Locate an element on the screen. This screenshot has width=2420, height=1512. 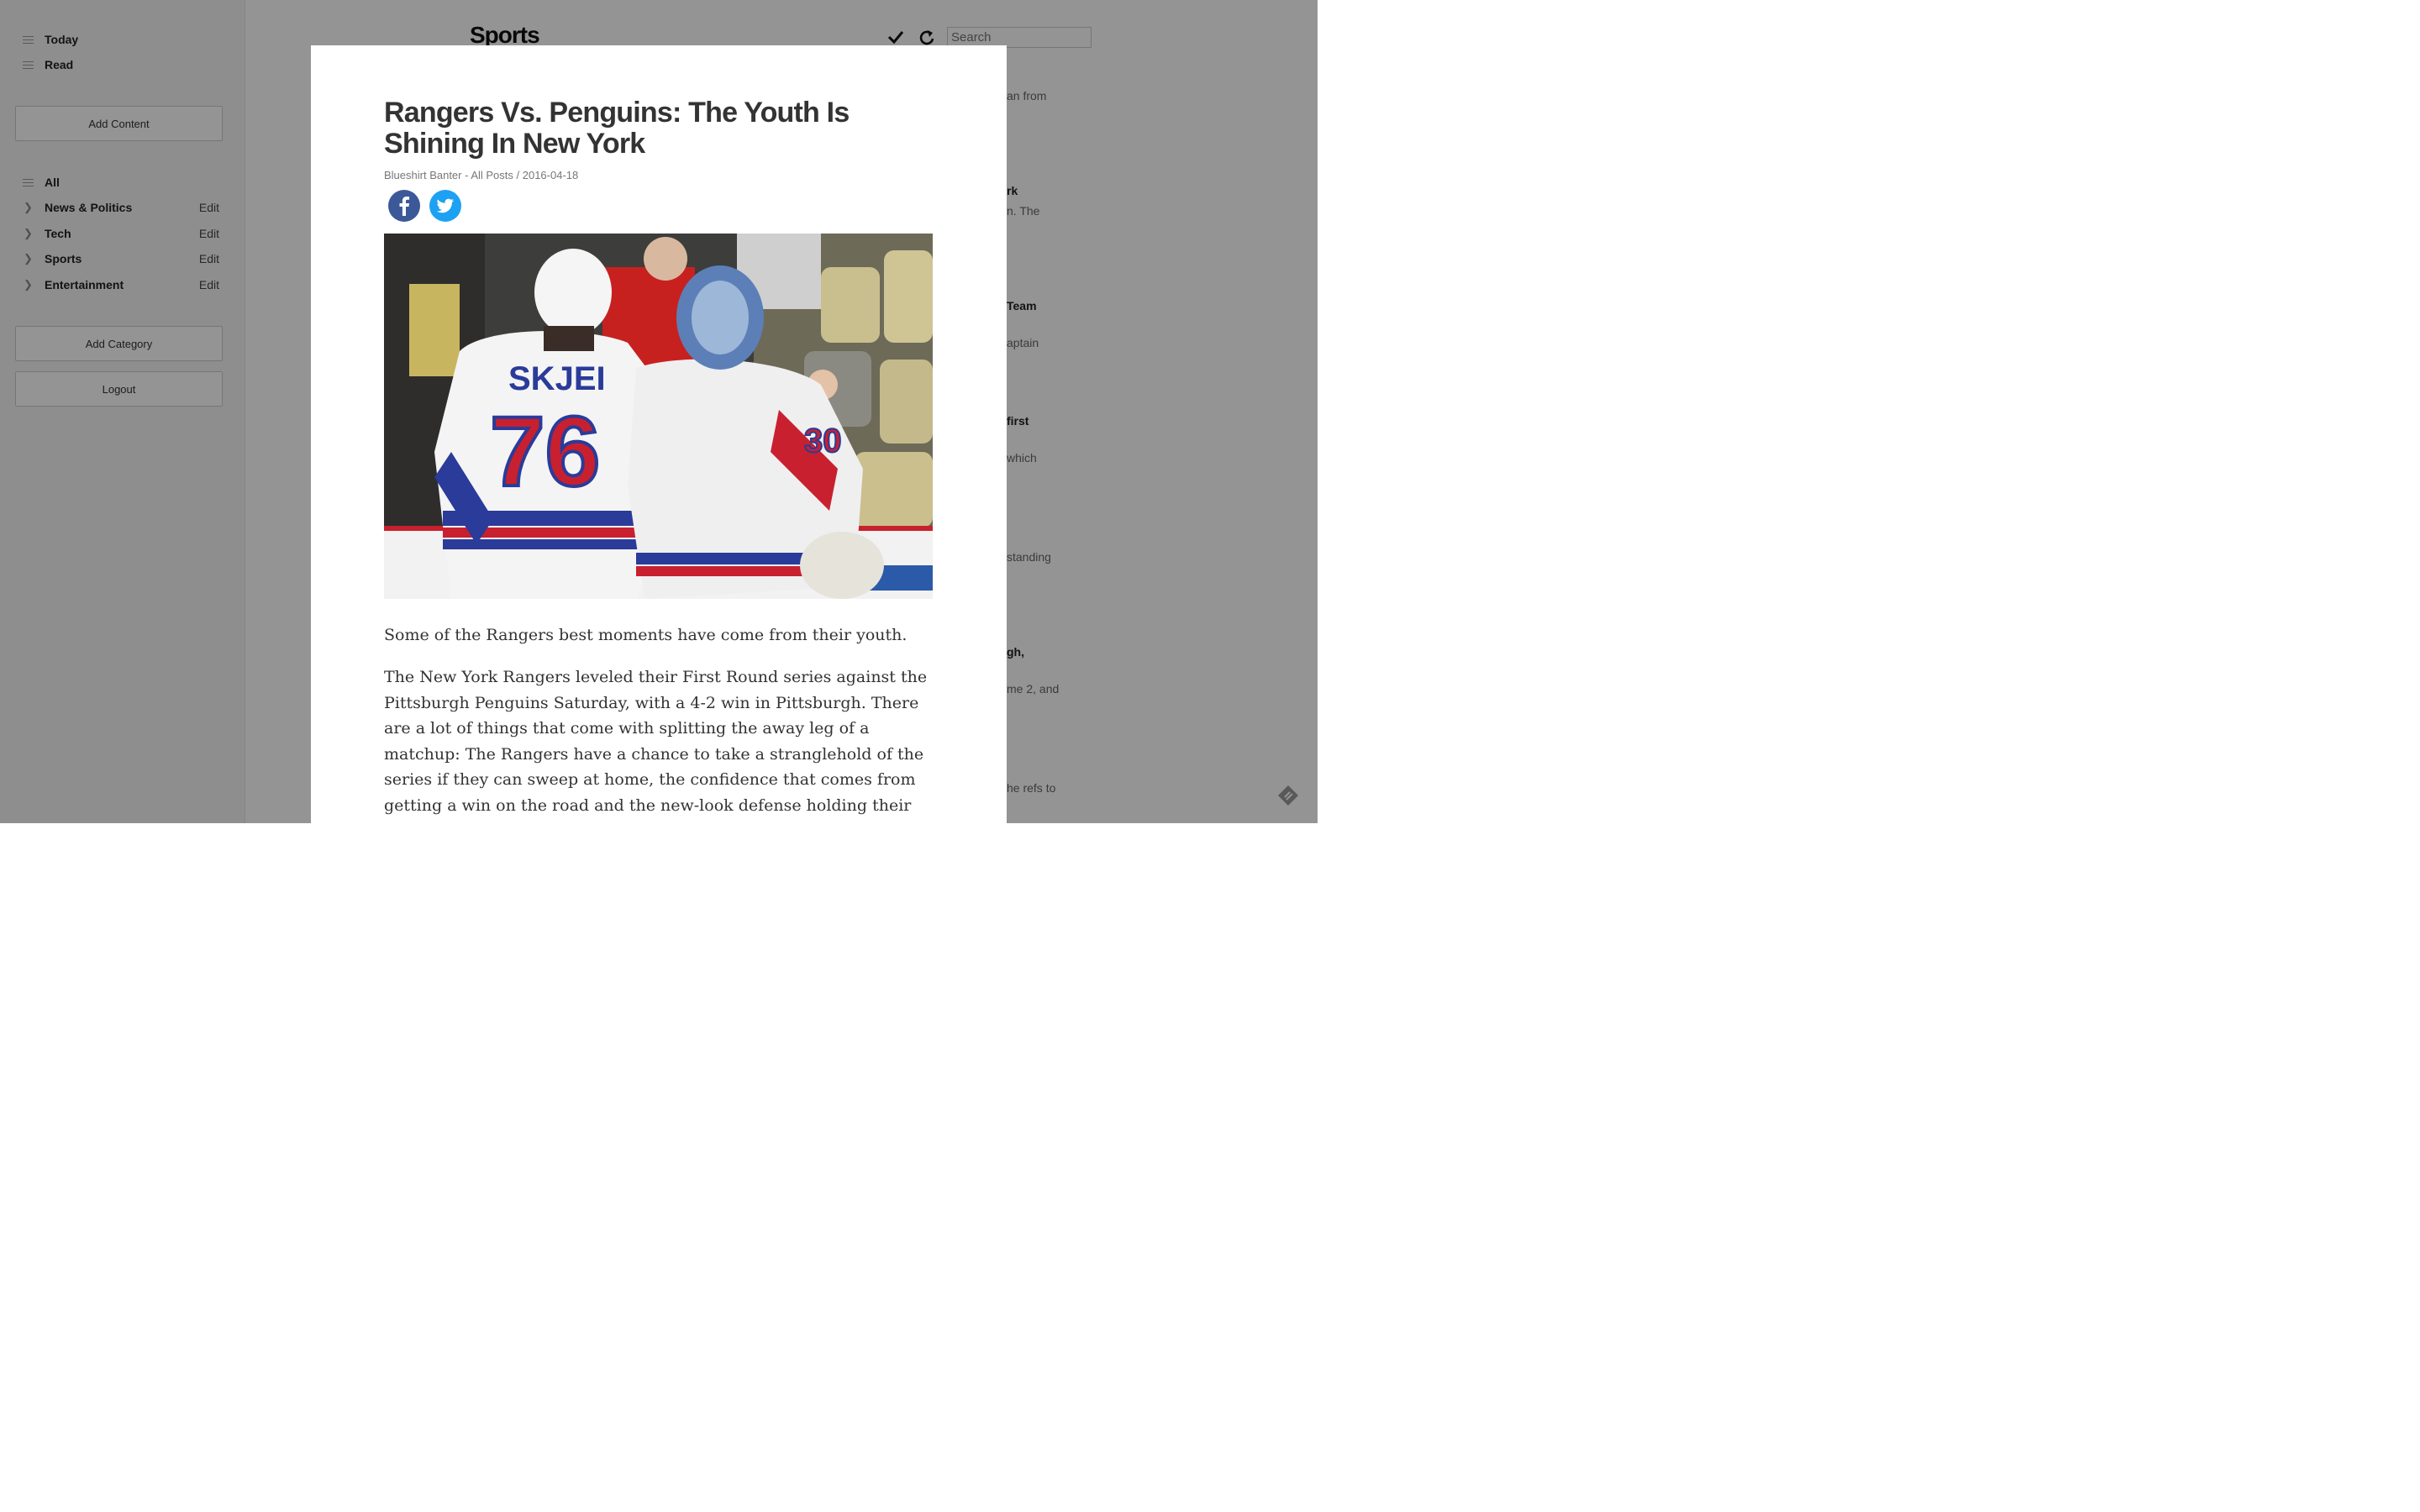
facebook-icon is located at coordinates (404, 206).